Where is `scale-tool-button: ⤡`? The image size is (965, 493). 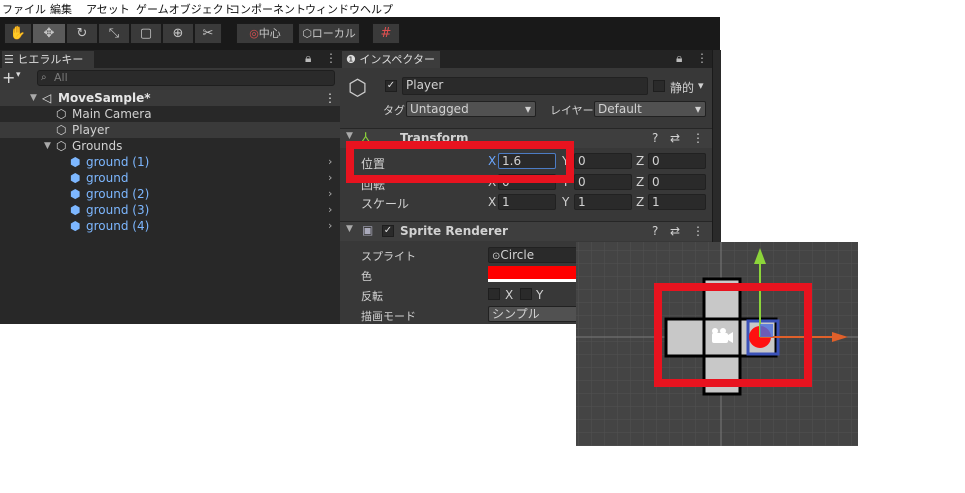 scale-tool-button: ⤡ is located at coordinates (114, 33).